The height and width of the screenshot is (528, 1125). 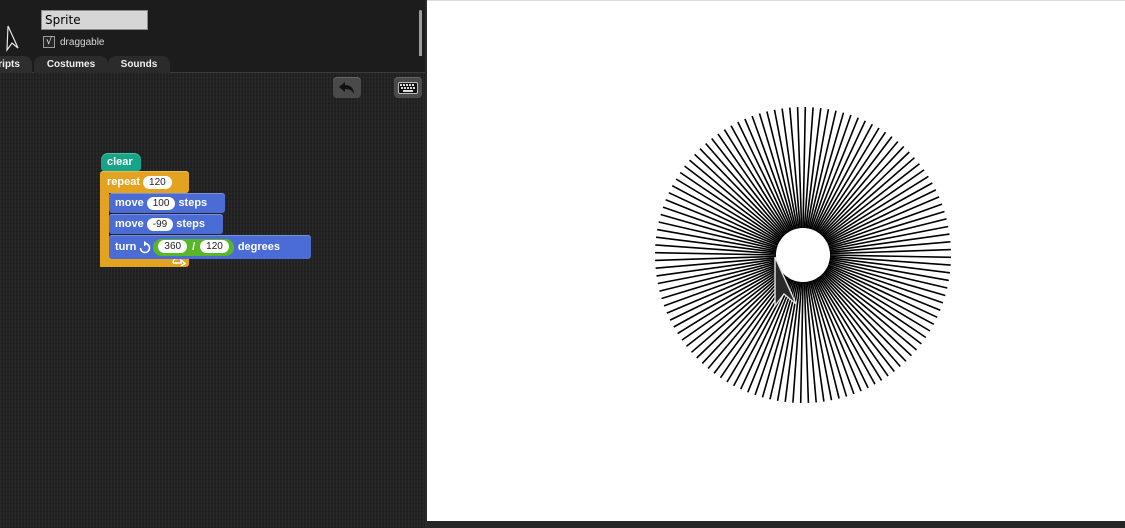 I want to click on keyboard-icon, so click(x=408, y=87).